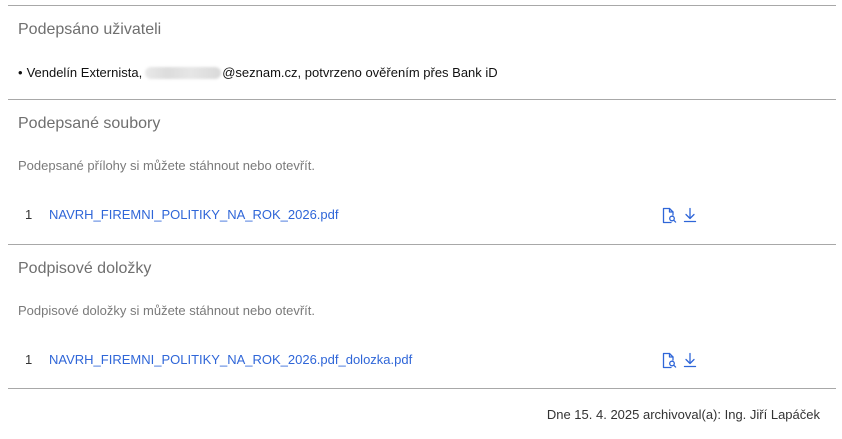 Image resolution: width=842 pixels, height=439 pixels. What do you see at coordinates (183, 73) in the screenshot?
I see `redacted-email` at bounding box center [183, 73].